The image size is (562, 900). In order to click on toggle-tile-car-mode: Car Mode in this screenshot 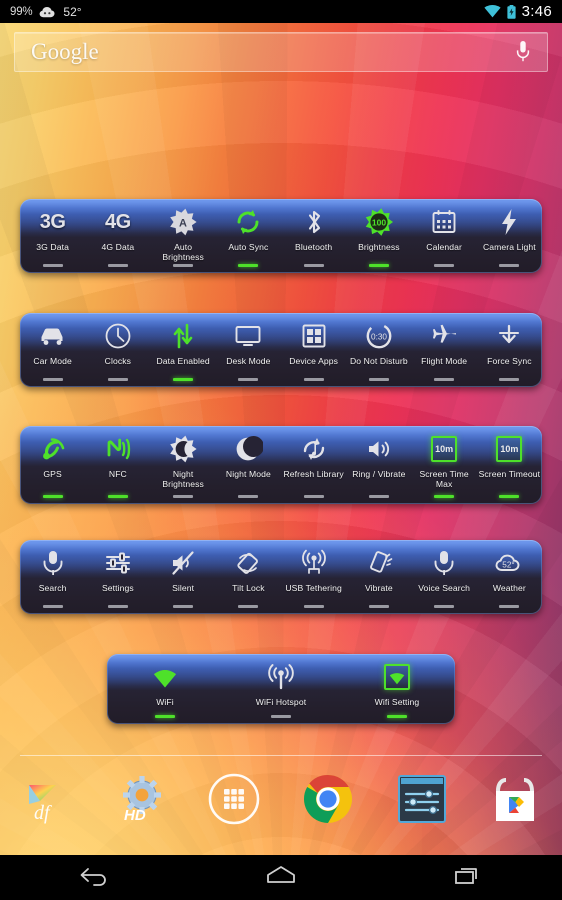, I will do `click(52, 350)`.